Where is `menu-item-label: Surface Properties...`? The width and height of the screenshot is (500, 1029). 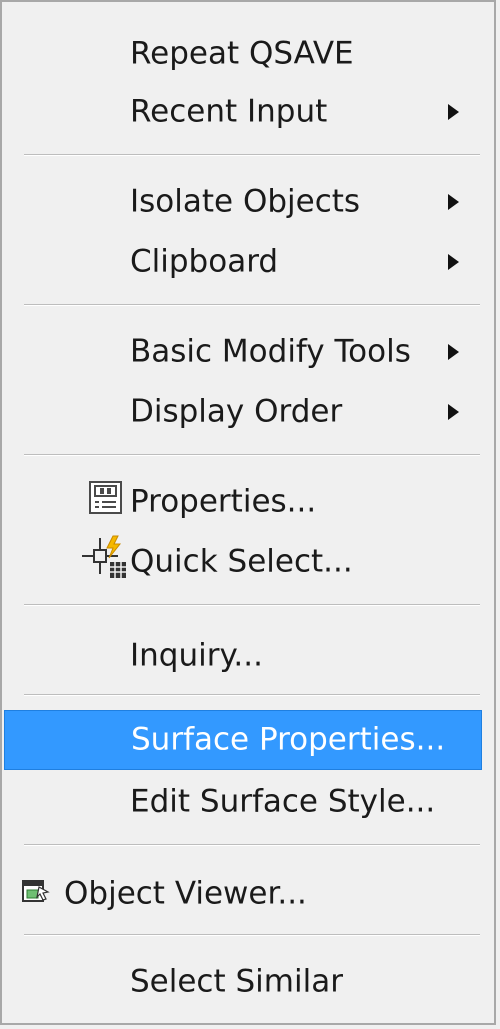 menu-item-label: Surface Properties... is located at coordinates (288, 739).